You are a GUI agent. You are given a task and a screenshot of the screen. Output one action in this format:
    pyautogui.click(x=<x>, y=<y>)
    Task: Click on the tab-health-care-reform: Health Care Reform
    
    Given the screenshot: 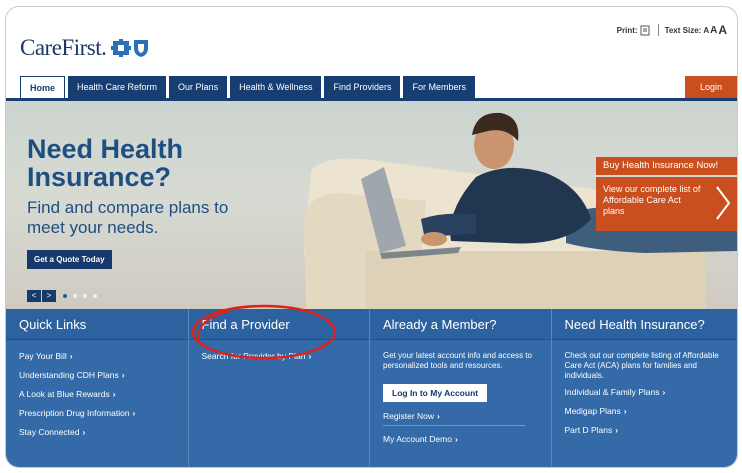 What is the action you would take?
    pyautogui.click(x=117, y=87)
    